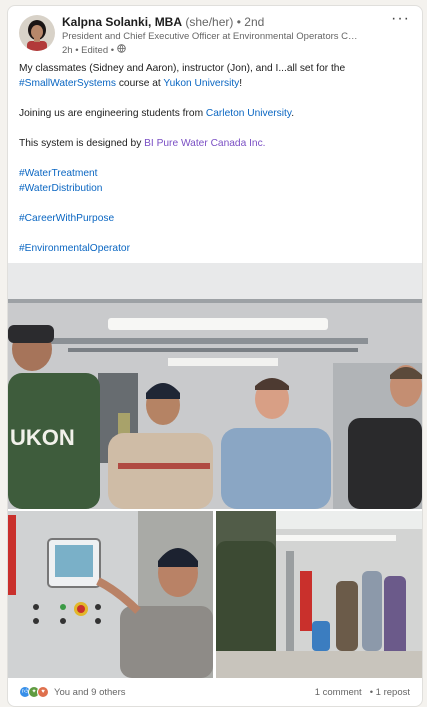  What do you see at coordinates (112, 113) in the screenshot?
I see `post-text-2: Joining us are engineering students from` at bounding box center [112, 113].